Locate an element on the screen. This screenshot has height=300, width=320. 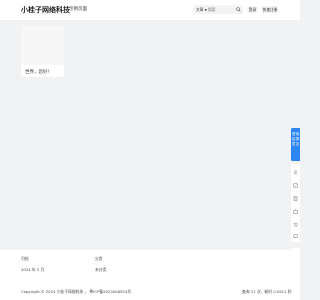
site-brand: 小桂子网络科技 is located at coordinates (45, 10).